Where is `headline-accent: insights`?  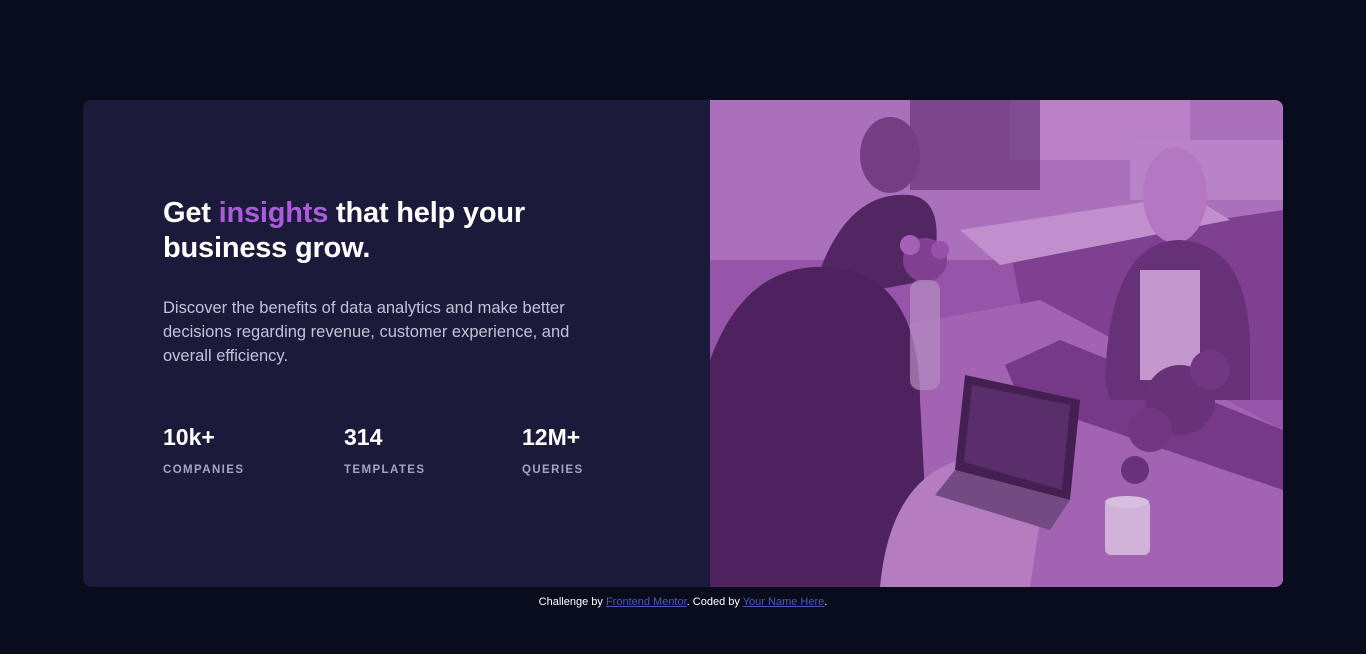
headline-accent: insights is located at coordinates (273, 213).